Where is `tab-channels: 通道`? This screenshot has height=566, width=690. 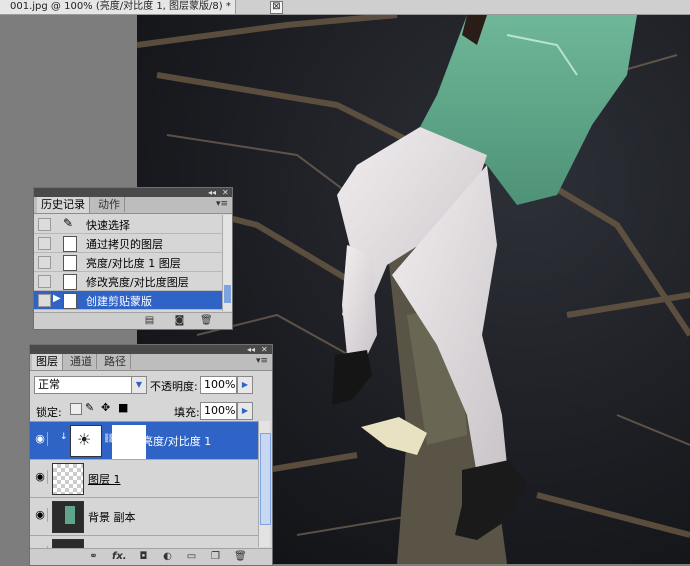
tab-channels: 通道 is located at coordinates (81, 361).